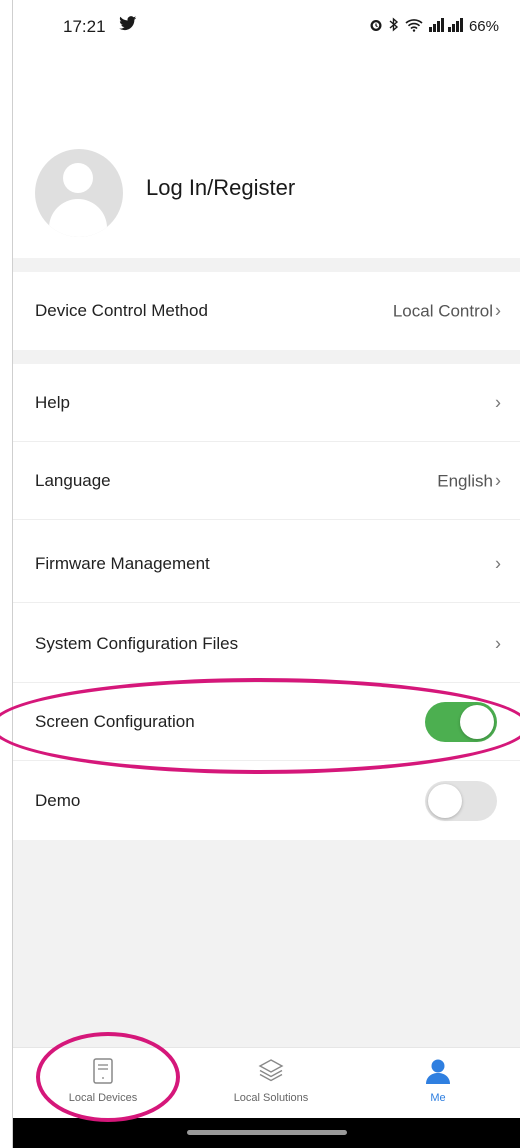 This screenshot has width=520, height=1148. I want to click on screen-configuration-toggle, so click(461, 722).